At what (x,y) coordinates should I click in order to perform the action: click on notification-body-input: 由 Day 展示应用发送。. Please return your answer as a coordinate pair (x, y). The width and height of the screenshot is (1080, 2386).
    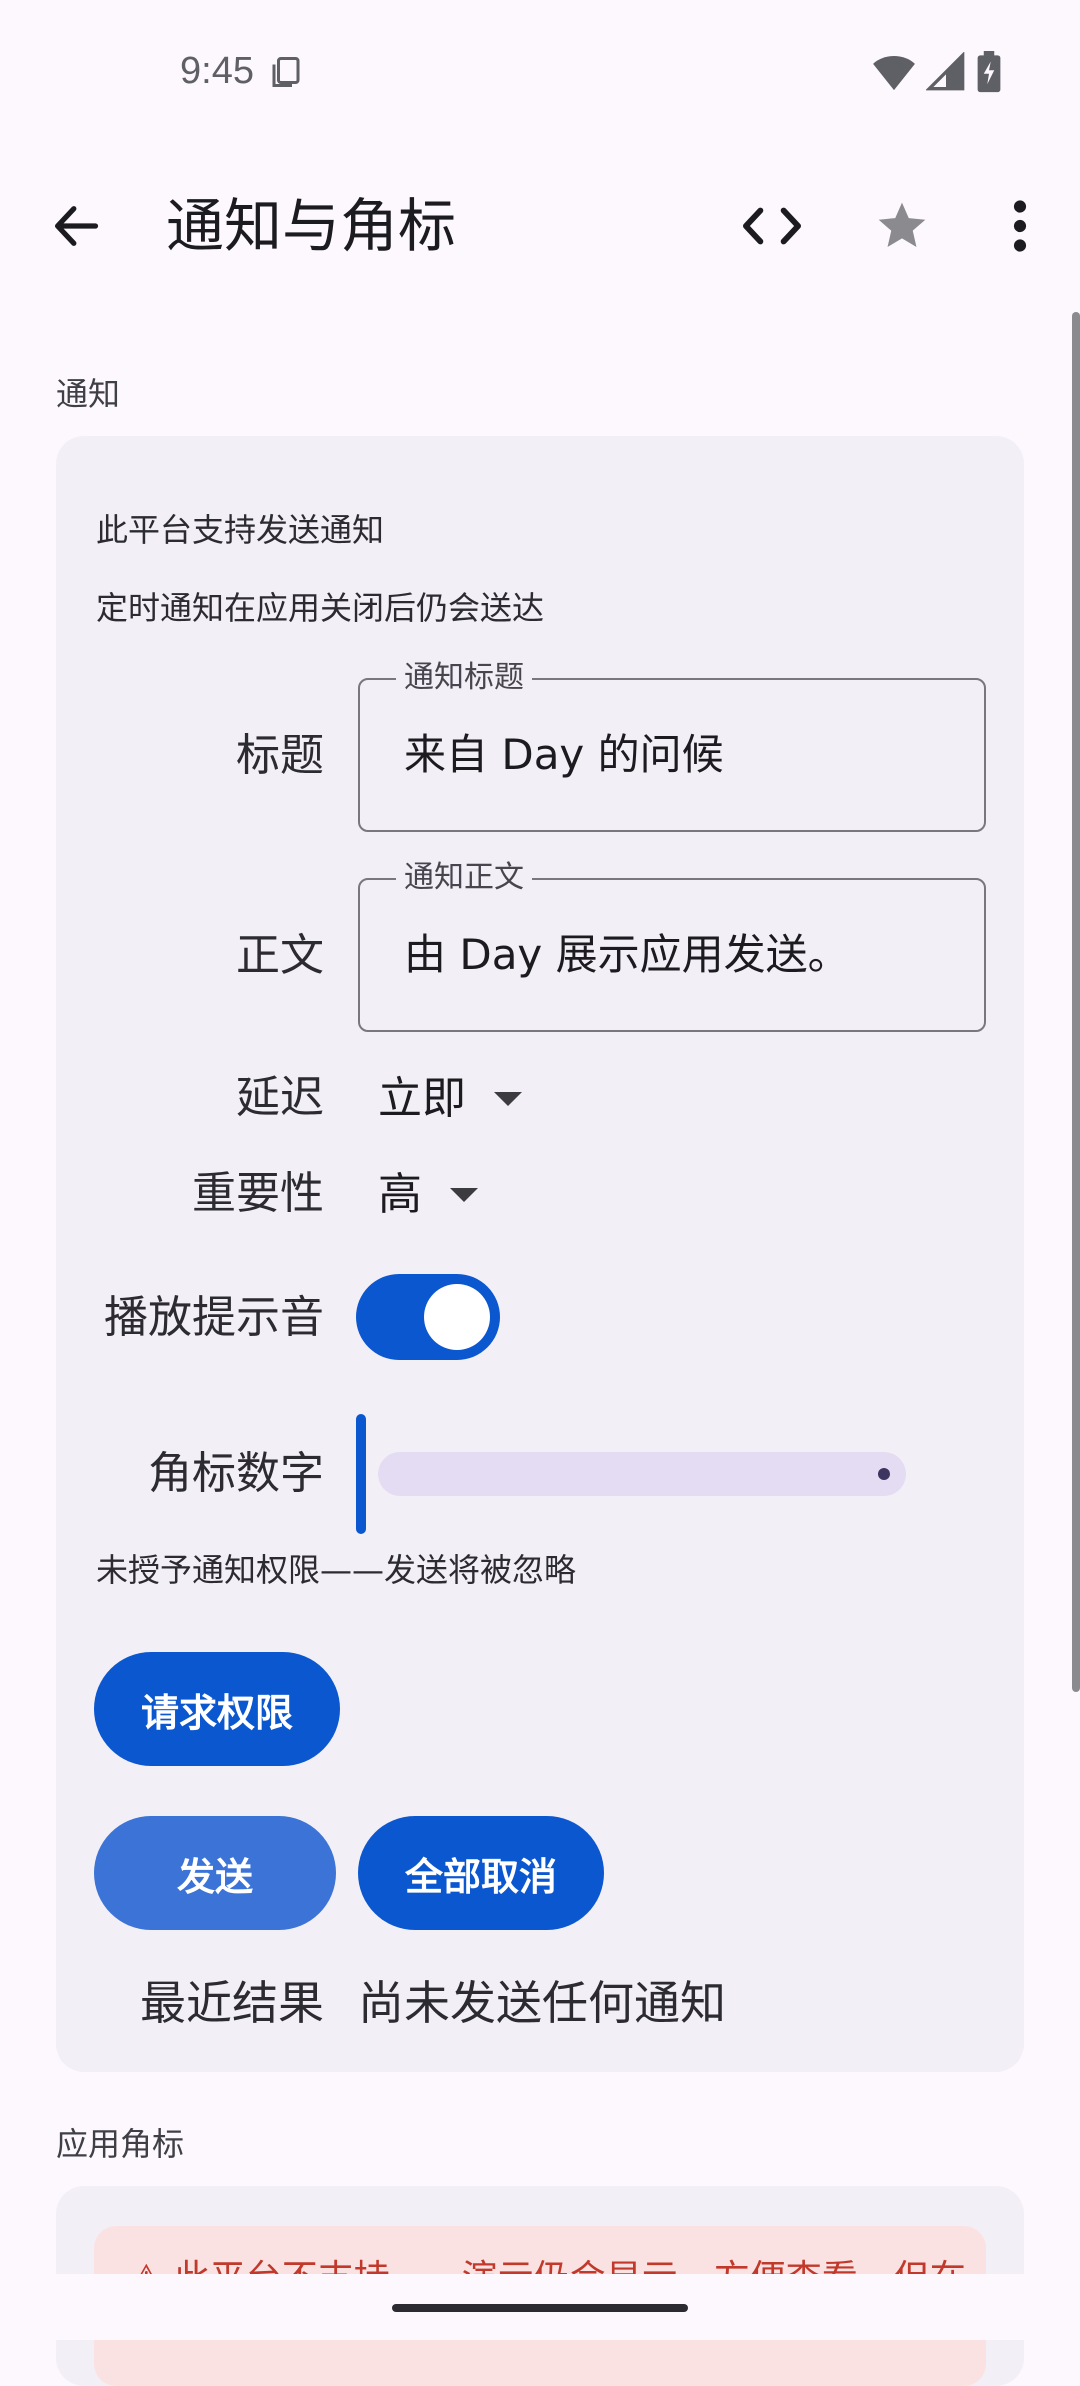
    Looking at the image, I should click on (627, 955).